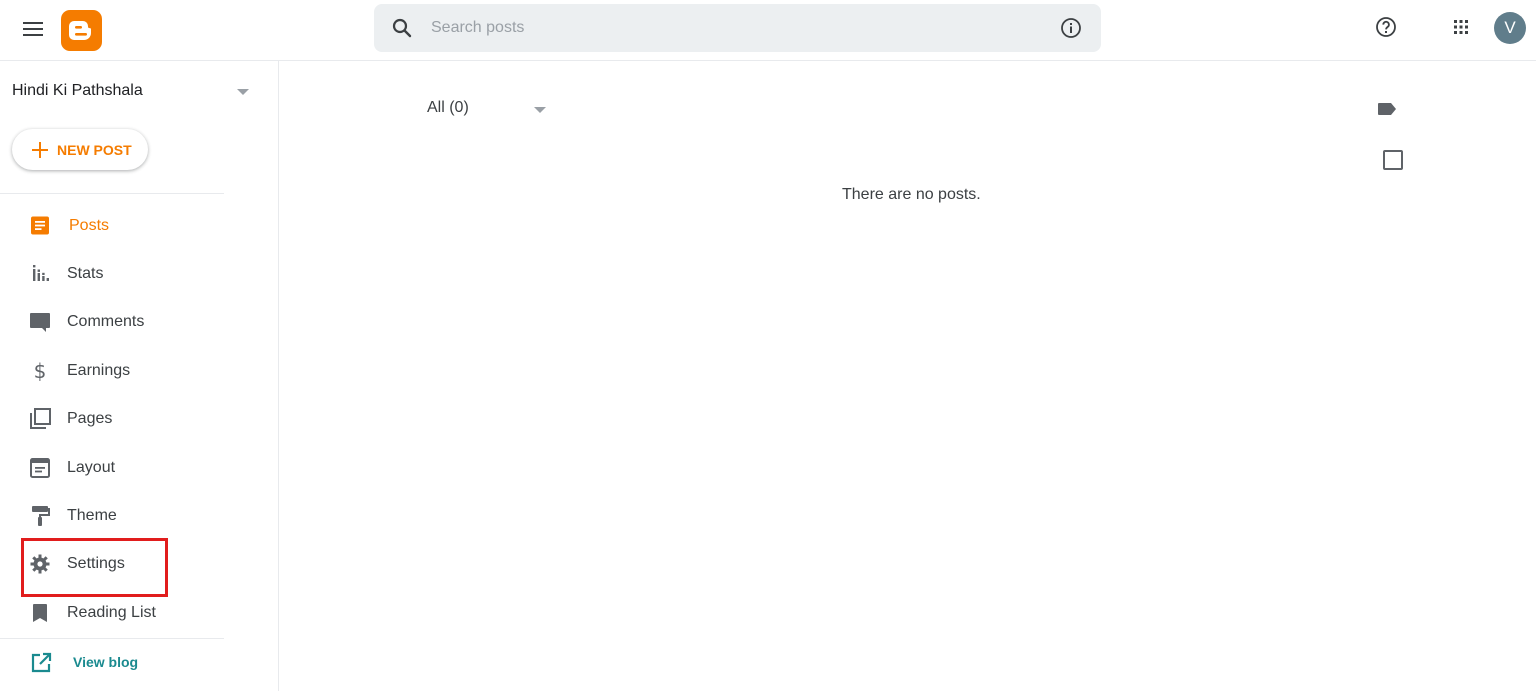  I want to click on sidebar-item-stats: Stats, so click(112, 274).